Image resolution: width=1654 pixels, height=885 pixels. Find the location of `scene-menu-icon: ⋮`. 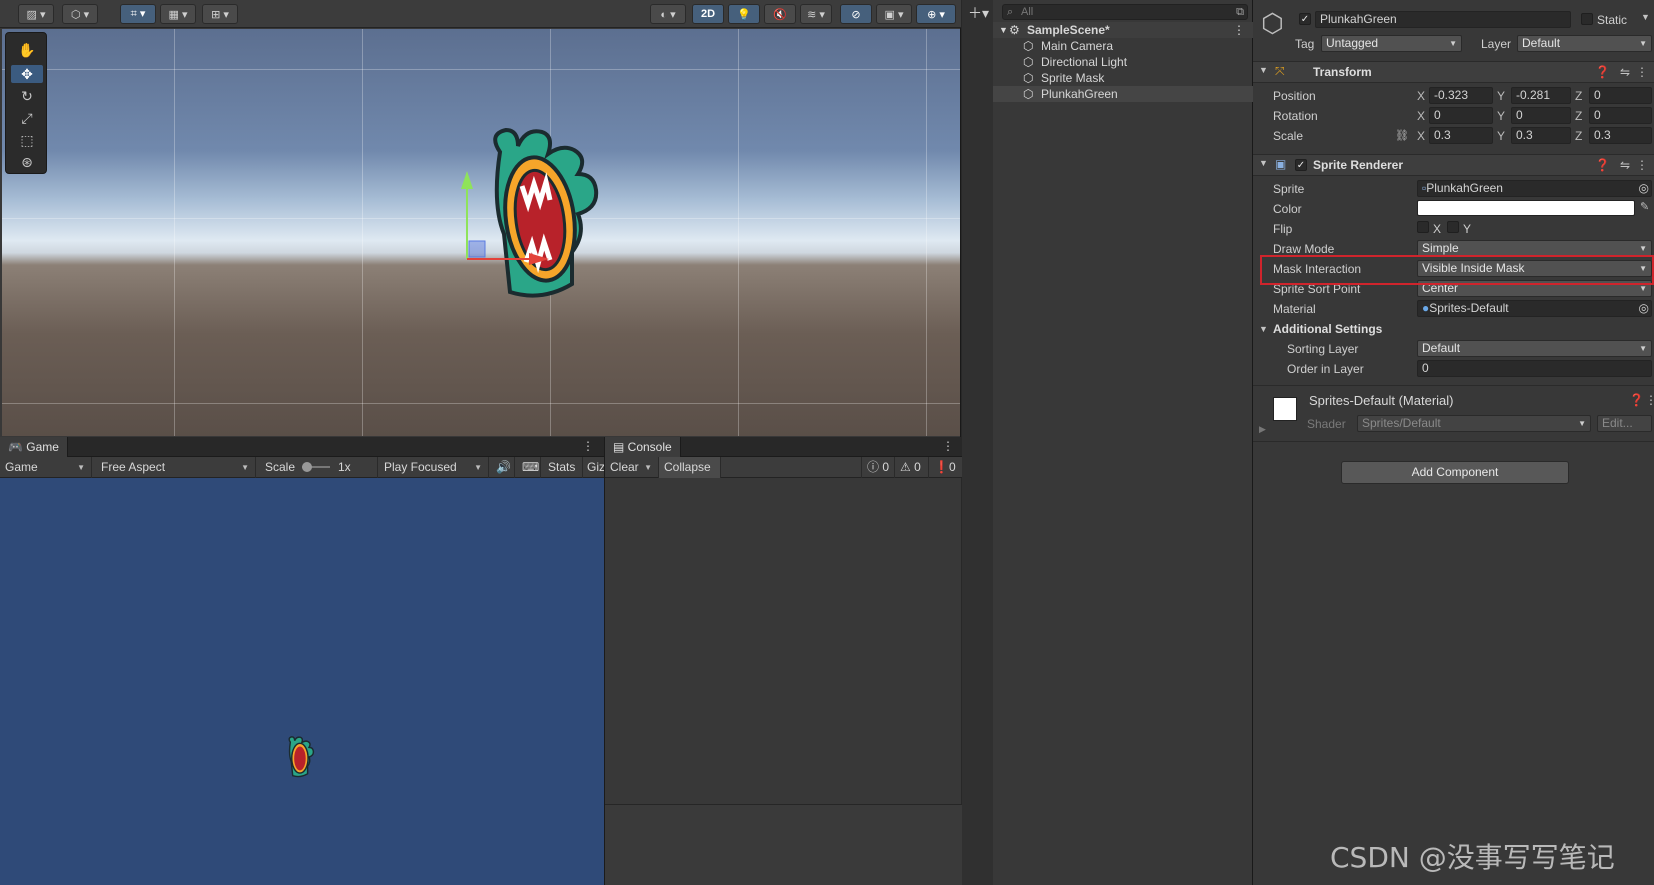

scene-menu-icon: ⋮ is located at coordinates (1239, 30).